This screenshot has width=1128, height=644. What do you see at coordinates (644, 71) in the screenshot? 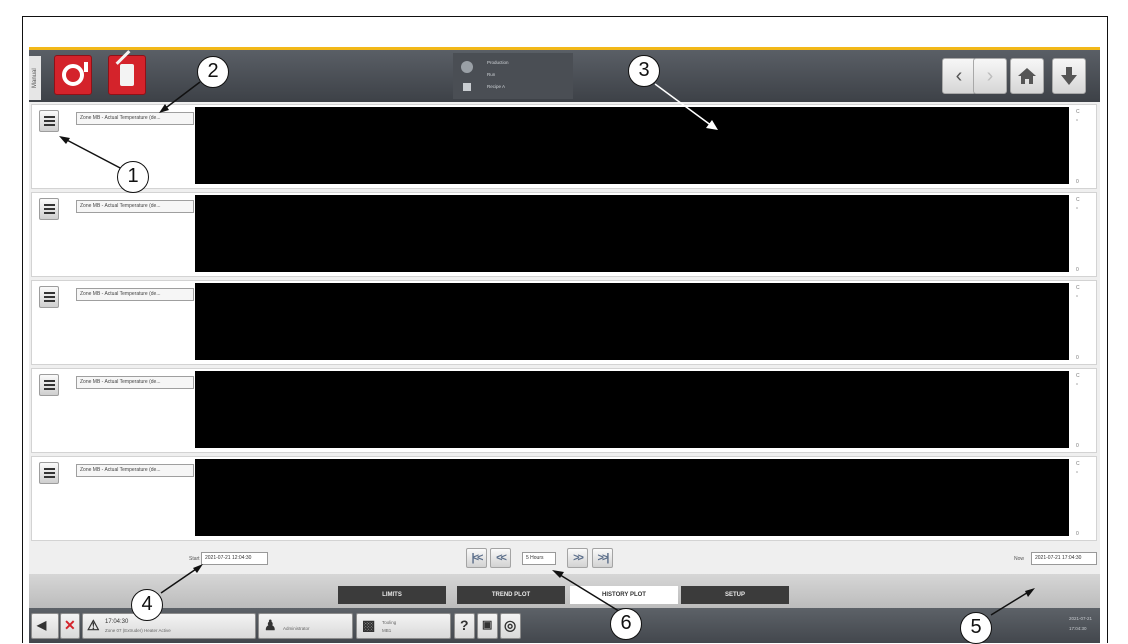
I see `callout-3: 3` at bounding box center [644, 71].